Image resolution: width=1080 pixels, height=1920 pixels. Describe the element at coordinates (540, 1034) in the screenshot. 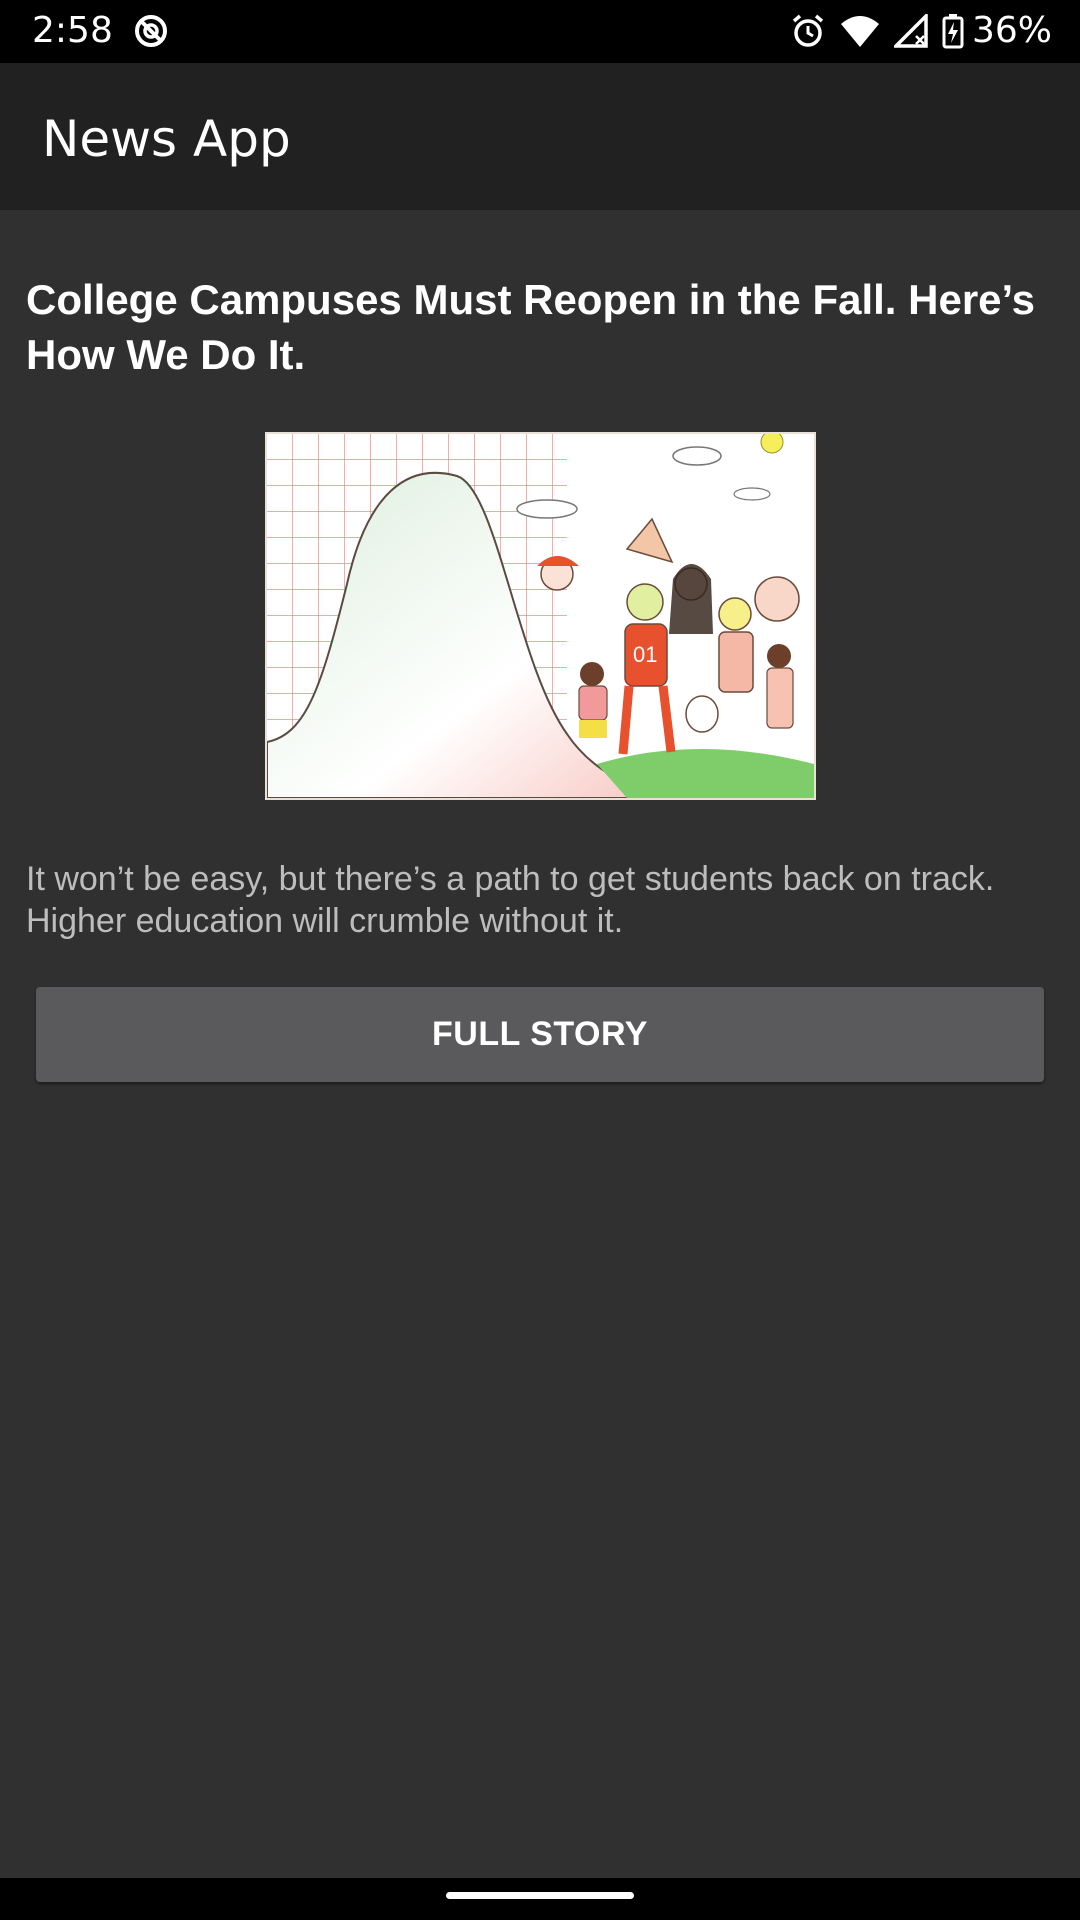

I see `full-story-button: FULL STORY` at that location.